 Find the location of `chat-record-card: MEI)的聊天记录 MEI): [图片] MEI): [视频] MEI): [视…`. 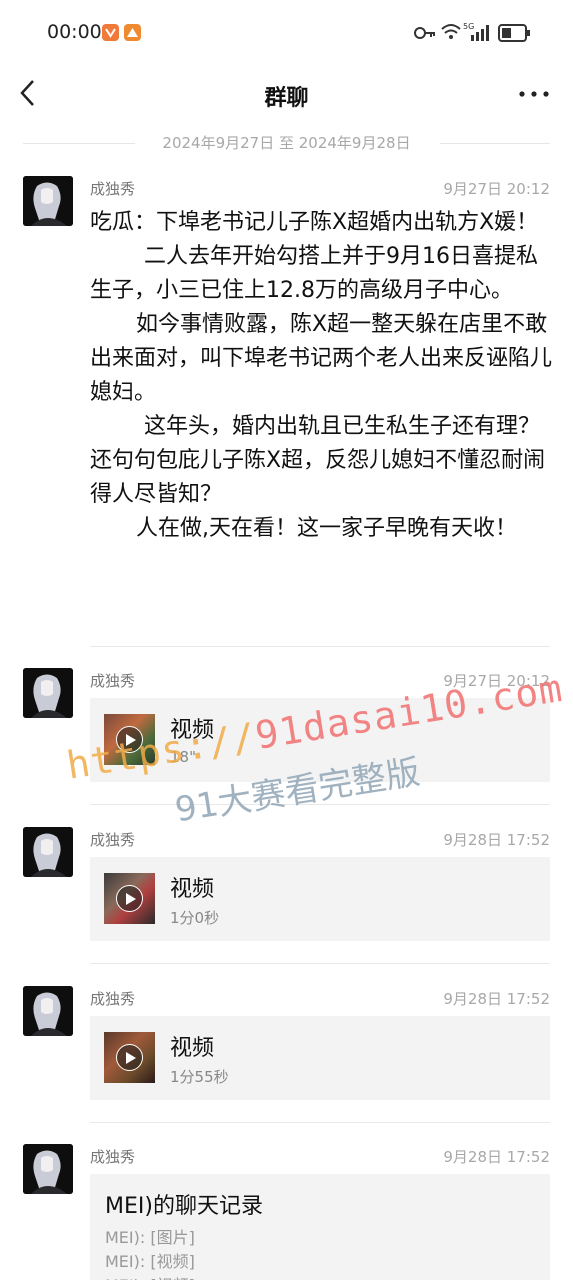

chat-record-card: MEI)的聊天记录 MEI): [图片] MEI): [视频] MEI): [视… is located at coordinates (320, 1227).